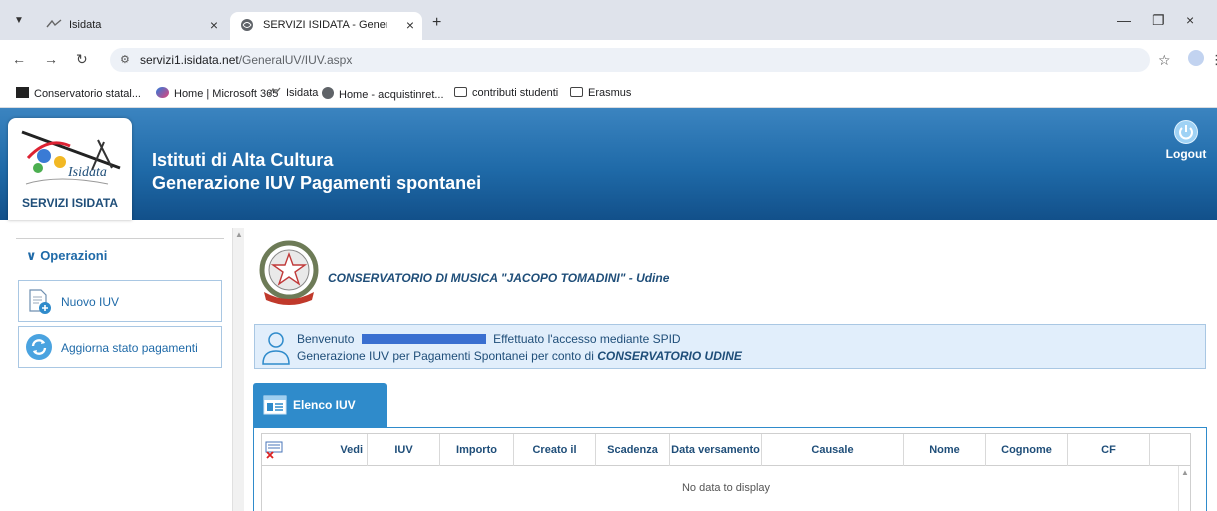  What do you see at coordinates (189, 60) in the screenshot?
I see `url-host: servizi1.isidata.net` at bounding box center [189, 60].